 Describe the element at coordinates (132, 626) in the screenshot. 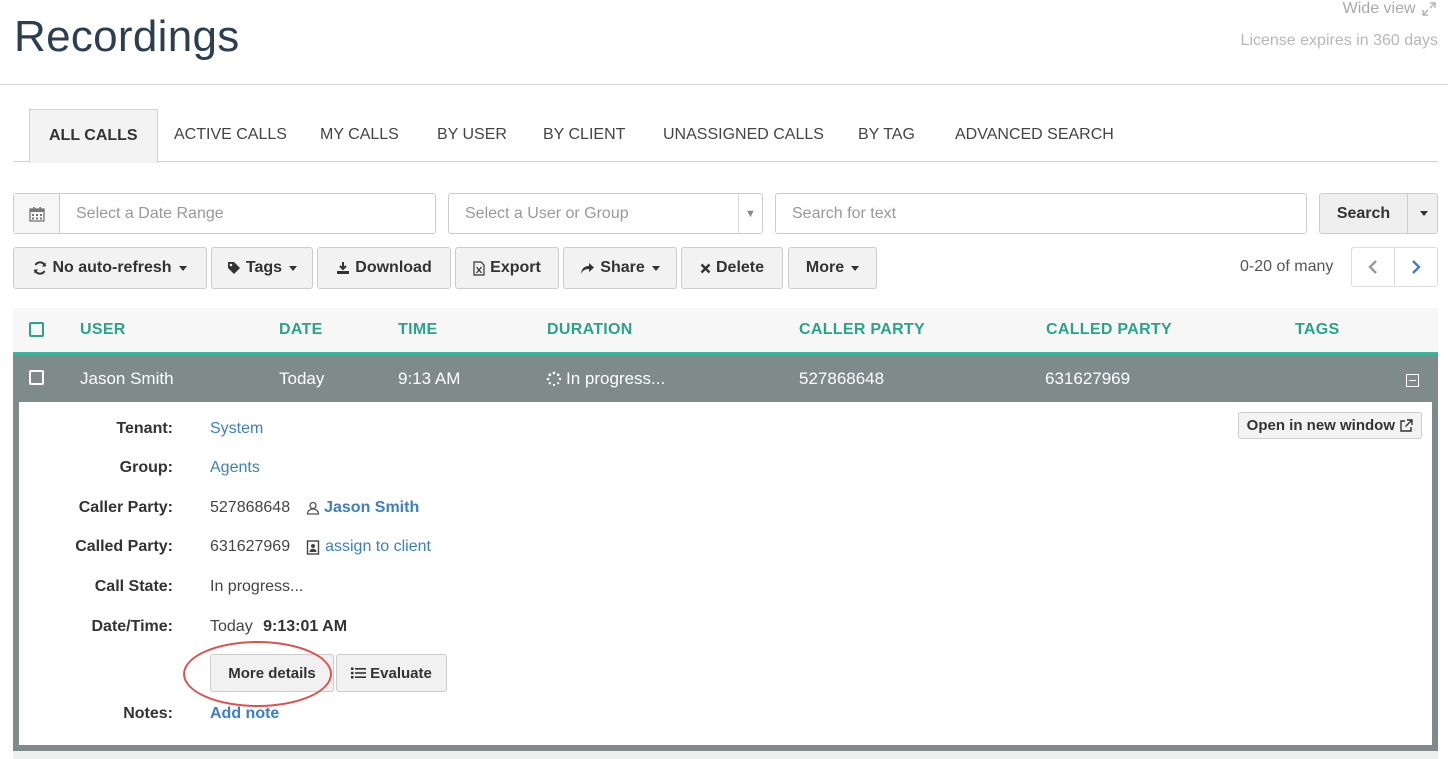

I see `datetime-label: Date/Time:` at that location.